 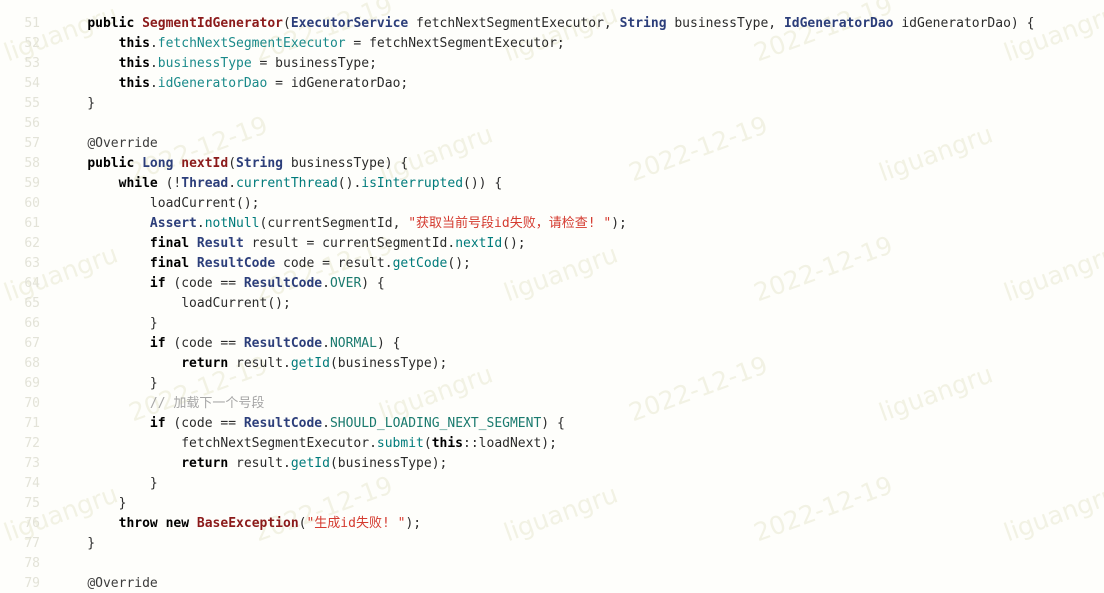 I want to click on code-line: 53 this.businessType = businessType;, so click(x=552, y=64).